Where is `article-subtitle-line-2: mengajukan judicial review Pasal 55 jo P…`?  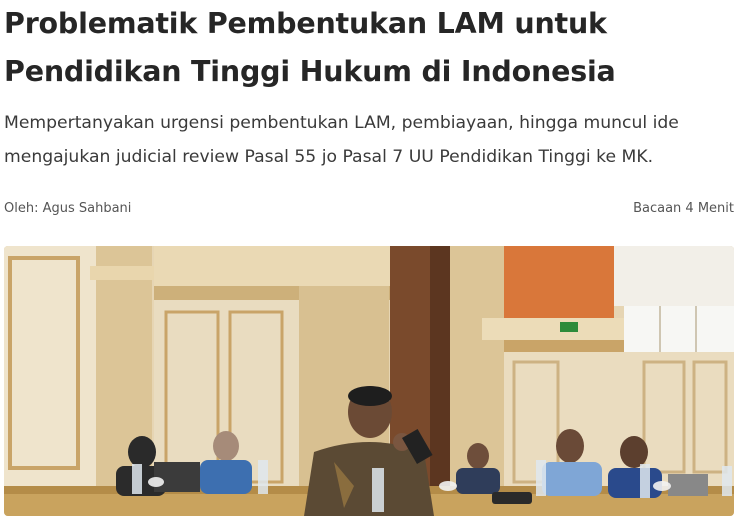 article-subtitle-line-2: mengajukan judicial review Pasal 55 jo P… is located at coordinates (329, 157).